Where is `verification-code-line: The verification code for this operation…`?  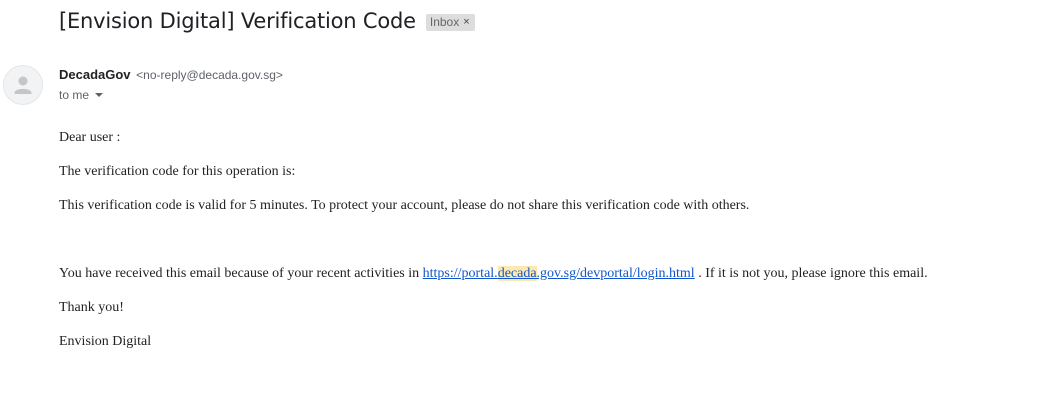
verification-code-line: The verification code for this operation… is located at coordinates (177, 171).